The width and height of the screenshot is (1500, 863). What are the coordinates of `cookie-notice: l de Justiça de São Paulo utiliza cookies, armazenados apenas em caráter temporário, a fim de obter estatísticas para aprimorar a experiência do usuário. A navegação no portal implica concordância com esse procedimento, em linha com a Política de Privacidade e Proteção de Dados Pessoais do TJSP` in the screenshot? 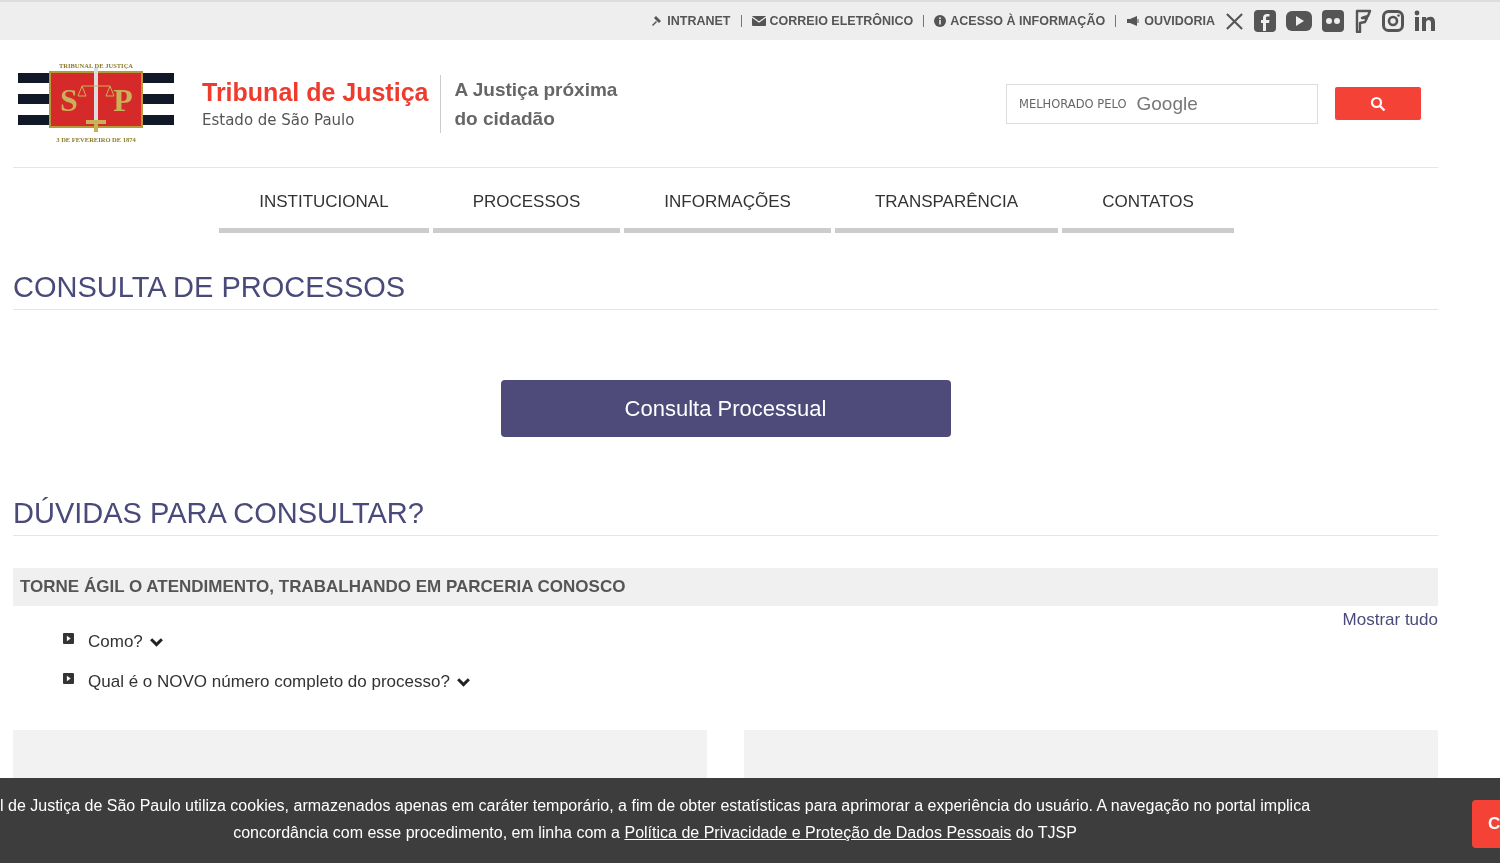 It's located at (655, 819).